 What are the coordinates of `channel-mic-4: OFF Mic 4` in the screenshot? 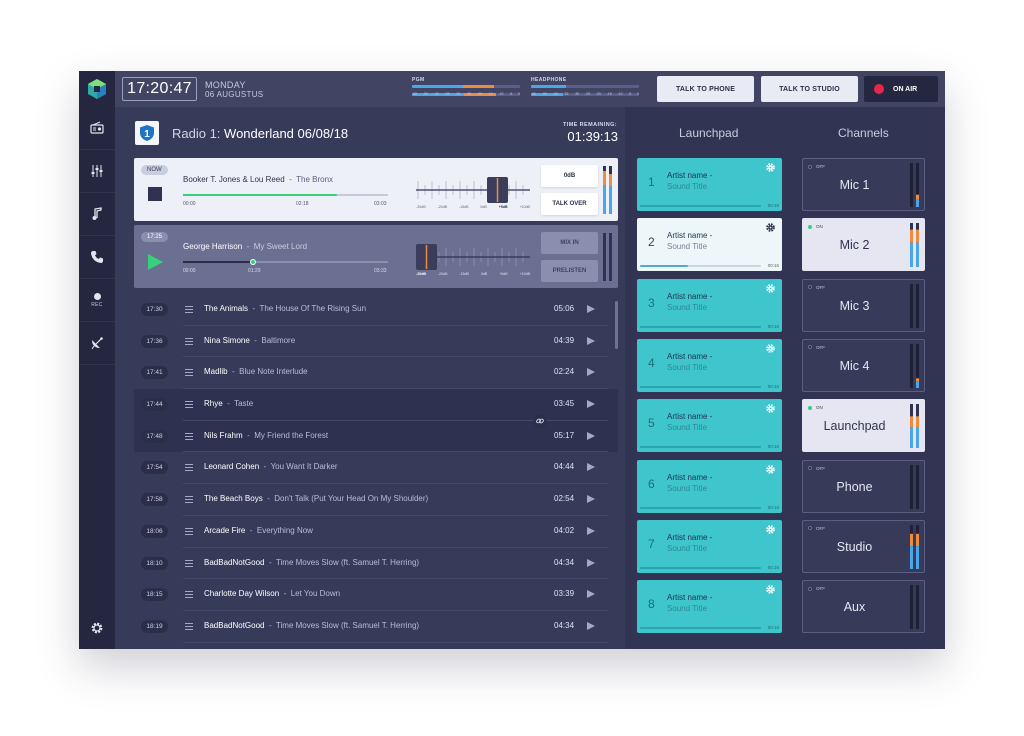 It's located at (863, 365).